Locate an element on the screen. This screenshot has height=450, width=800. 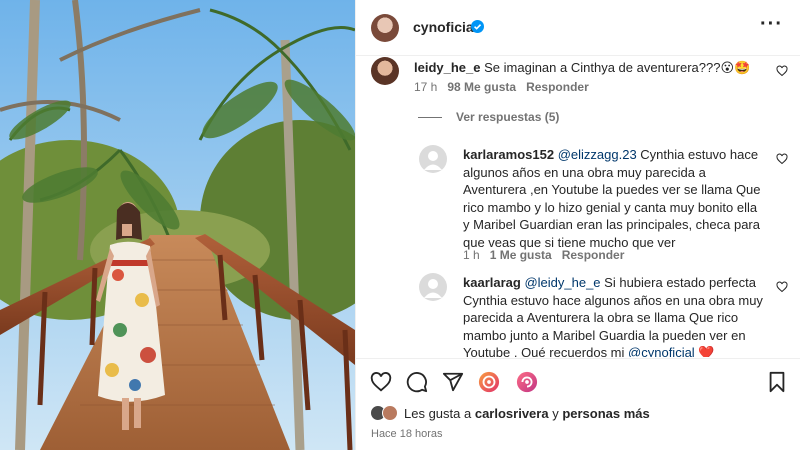
comment-text: Se imaginan a Cinthya de aventurera???😮🤩 is located at coordinates (617, 67).